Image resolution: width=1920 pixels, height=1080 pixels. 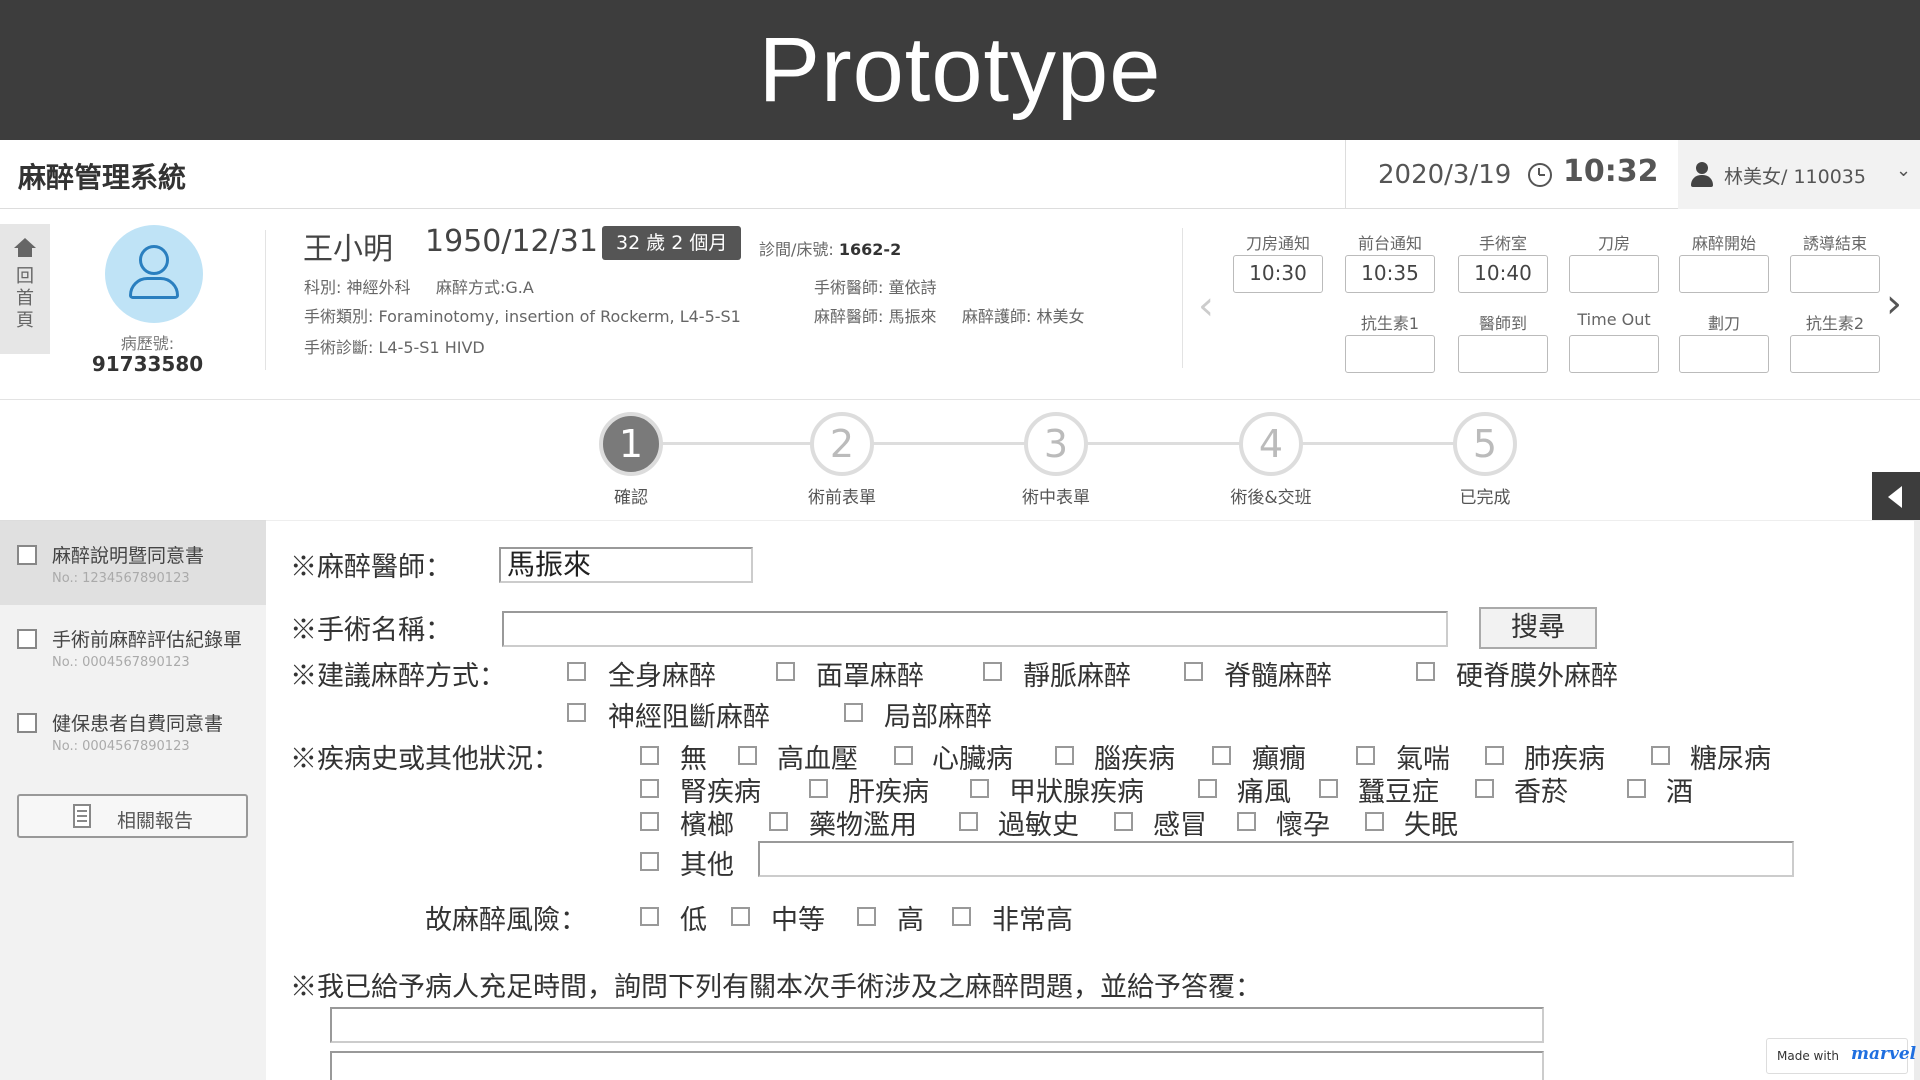 What do you see at coordinates (425, 759) in the screenshot?
I see `history-label: ※疾病史或其他狀況：` at bounding box center [425, 759].